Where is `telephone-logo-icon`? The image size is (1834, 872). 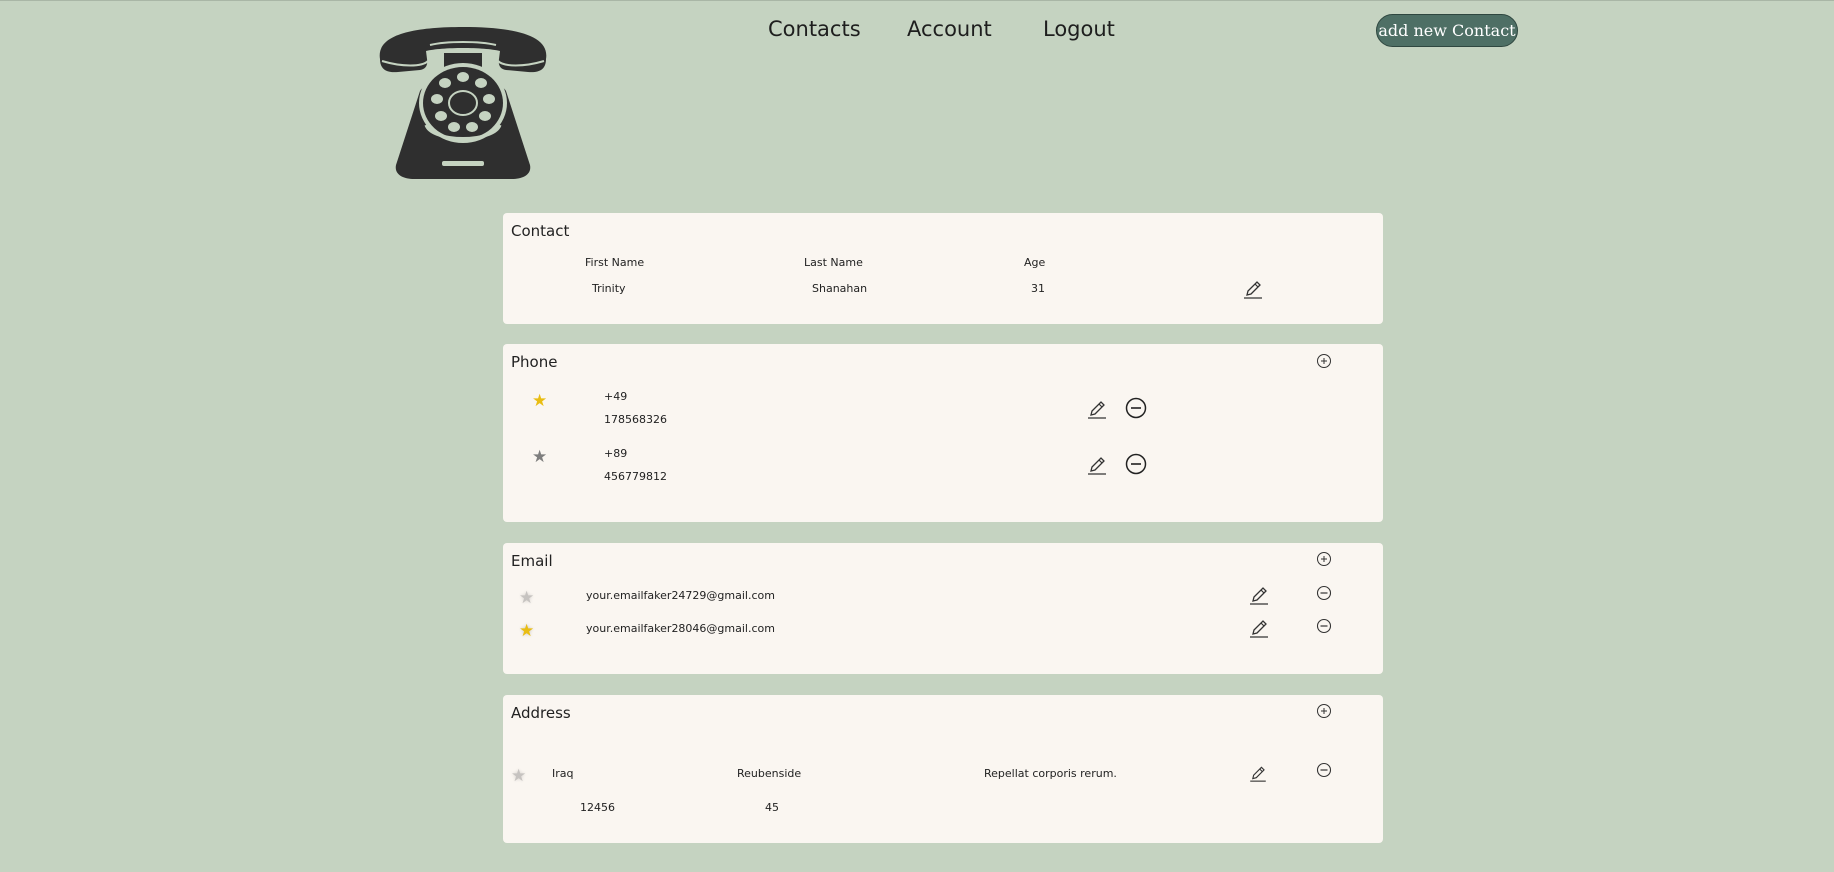
telephone-logo-icon is located at coordinates (463, 103).